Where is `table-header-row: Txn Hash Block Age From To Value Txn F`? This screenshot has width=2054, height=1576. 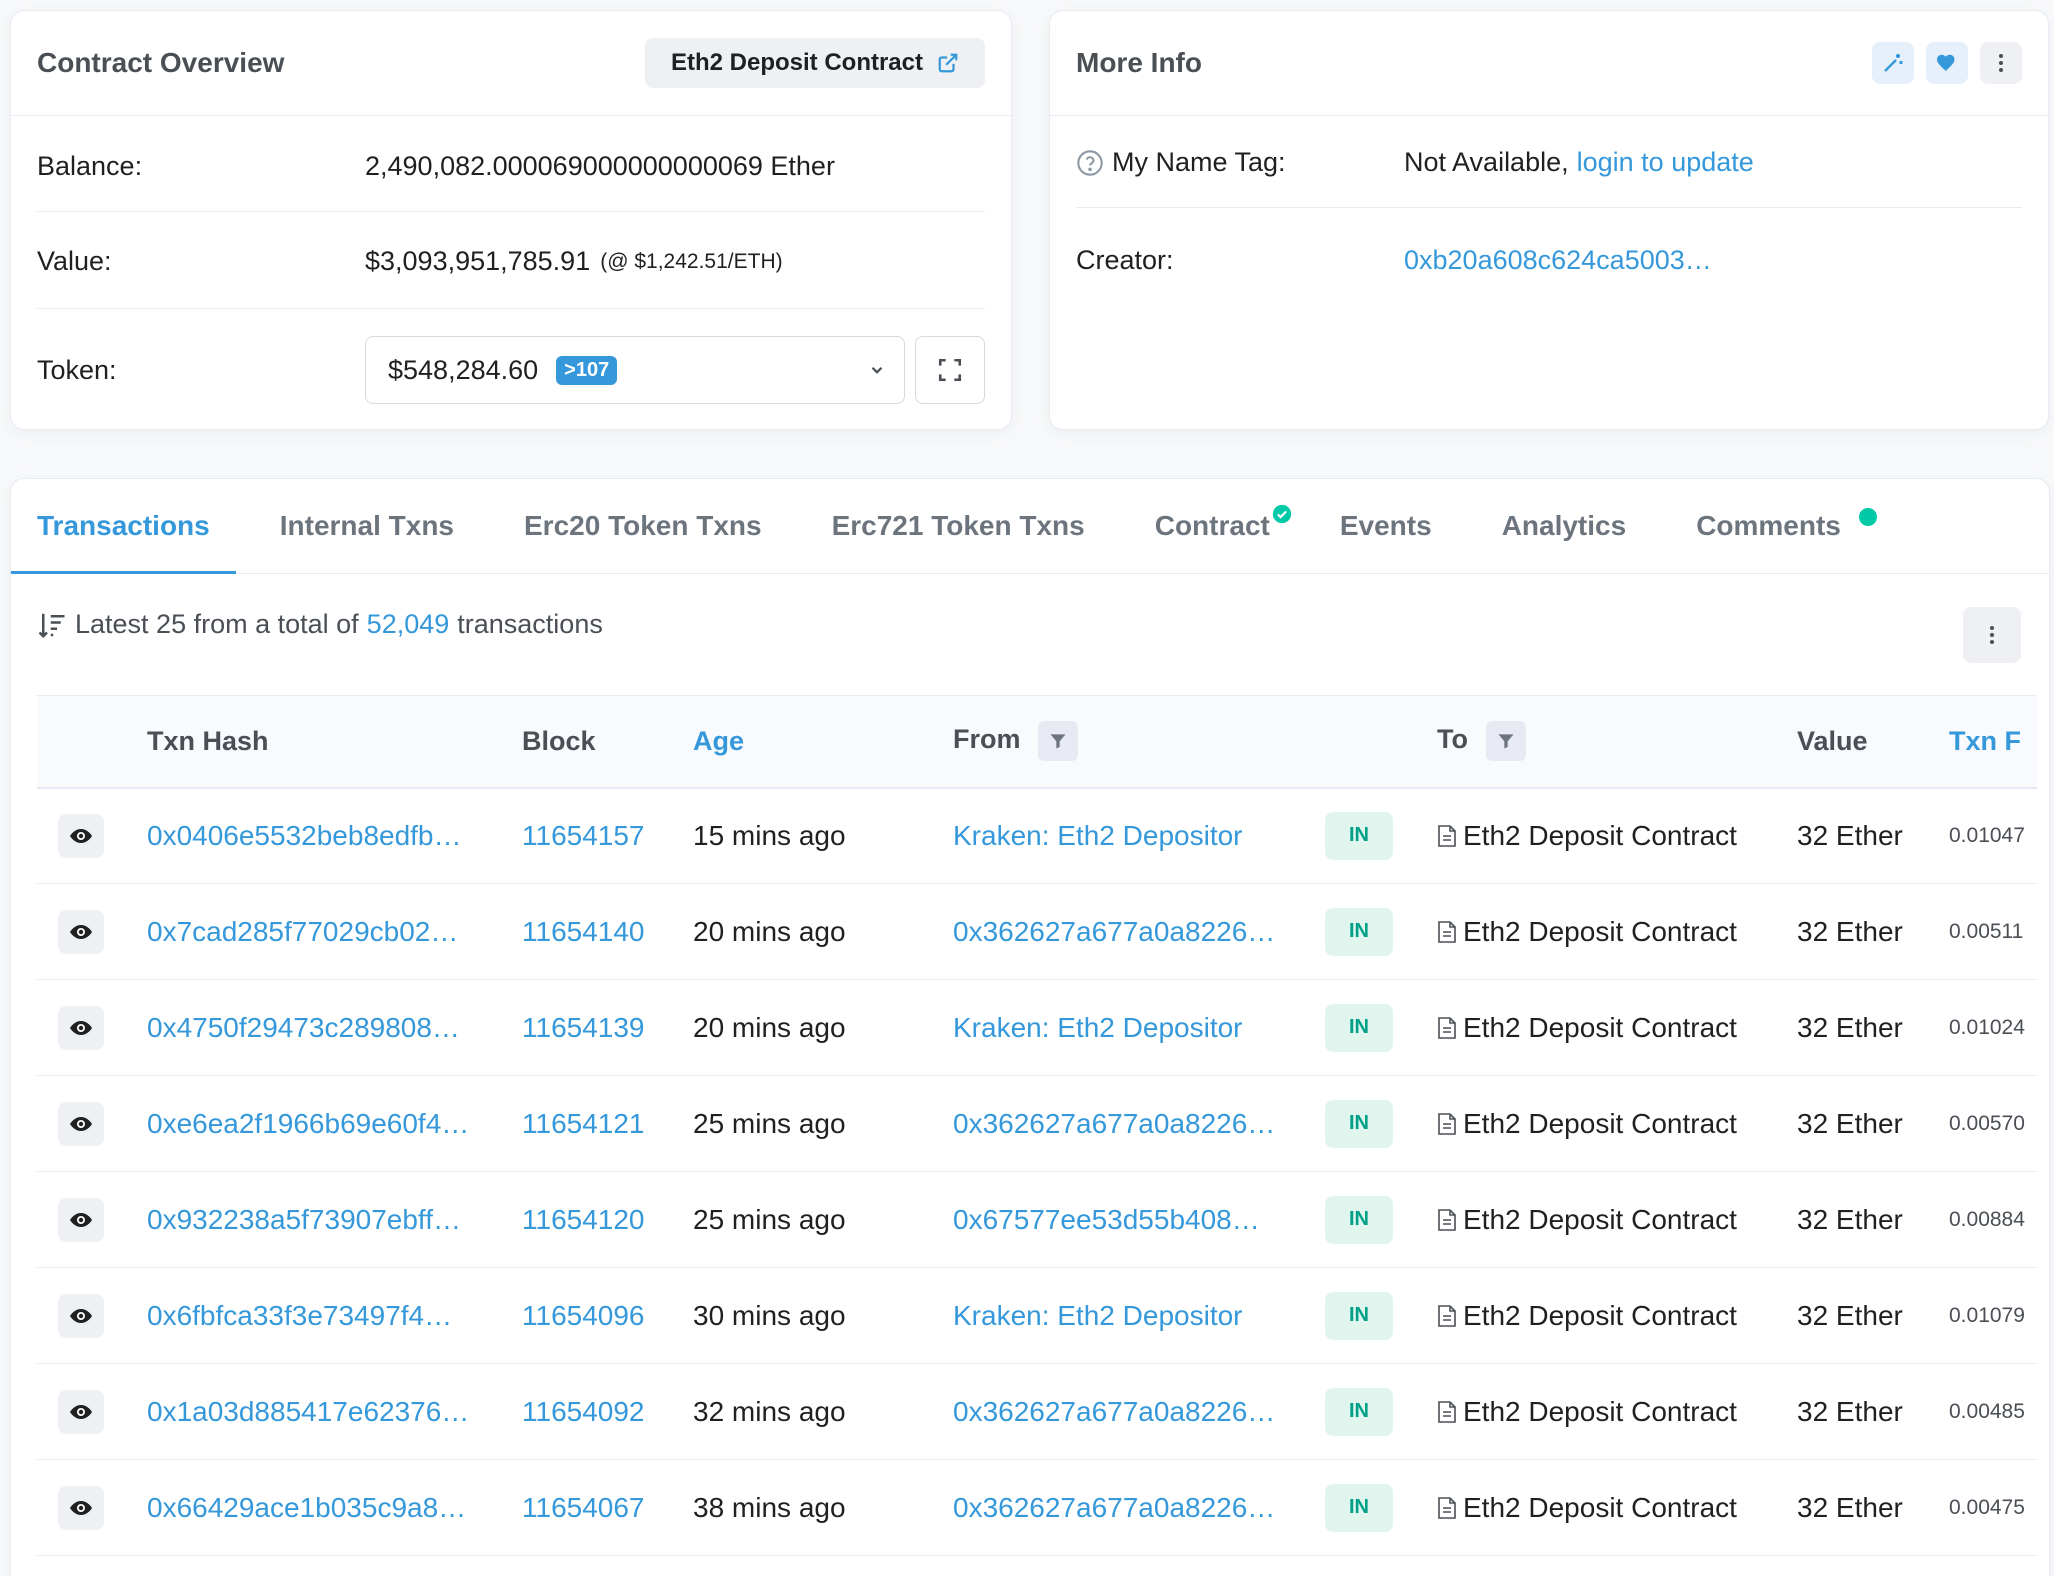 table-header-row: Txn Hash Block Age From To Value Txn F is located at coordinates (1037, 741).